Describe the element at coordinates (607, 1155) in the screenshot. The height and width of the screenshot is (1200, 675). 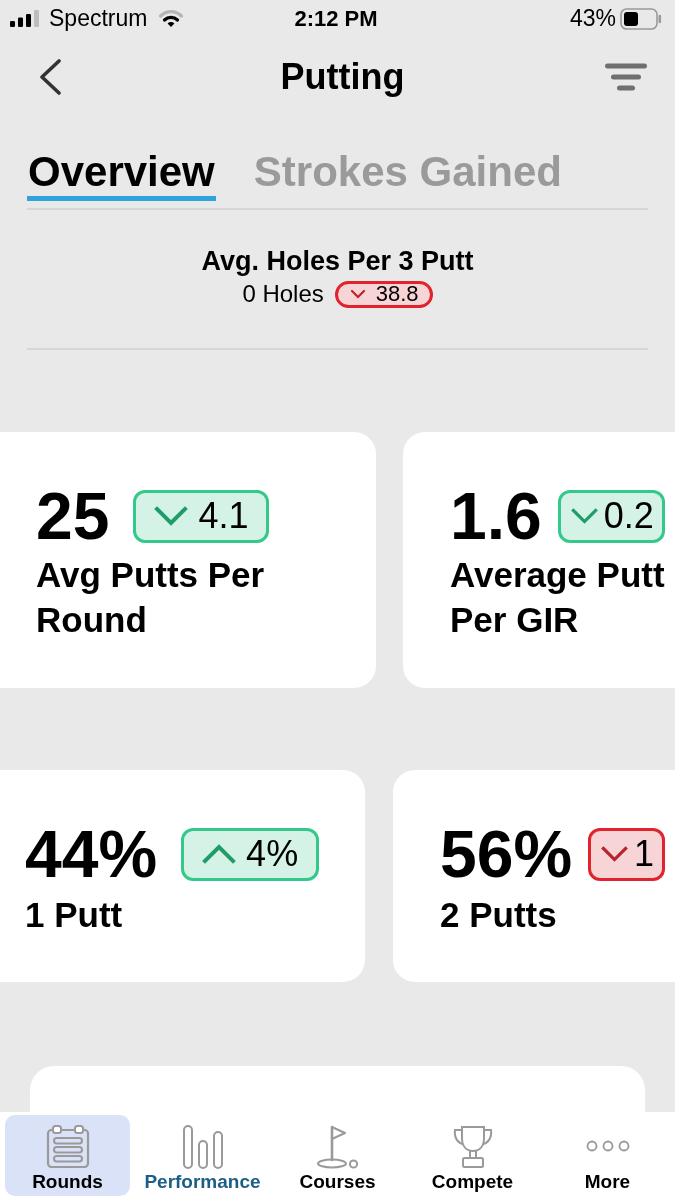
I see `tab-bar-item: More` at that location.